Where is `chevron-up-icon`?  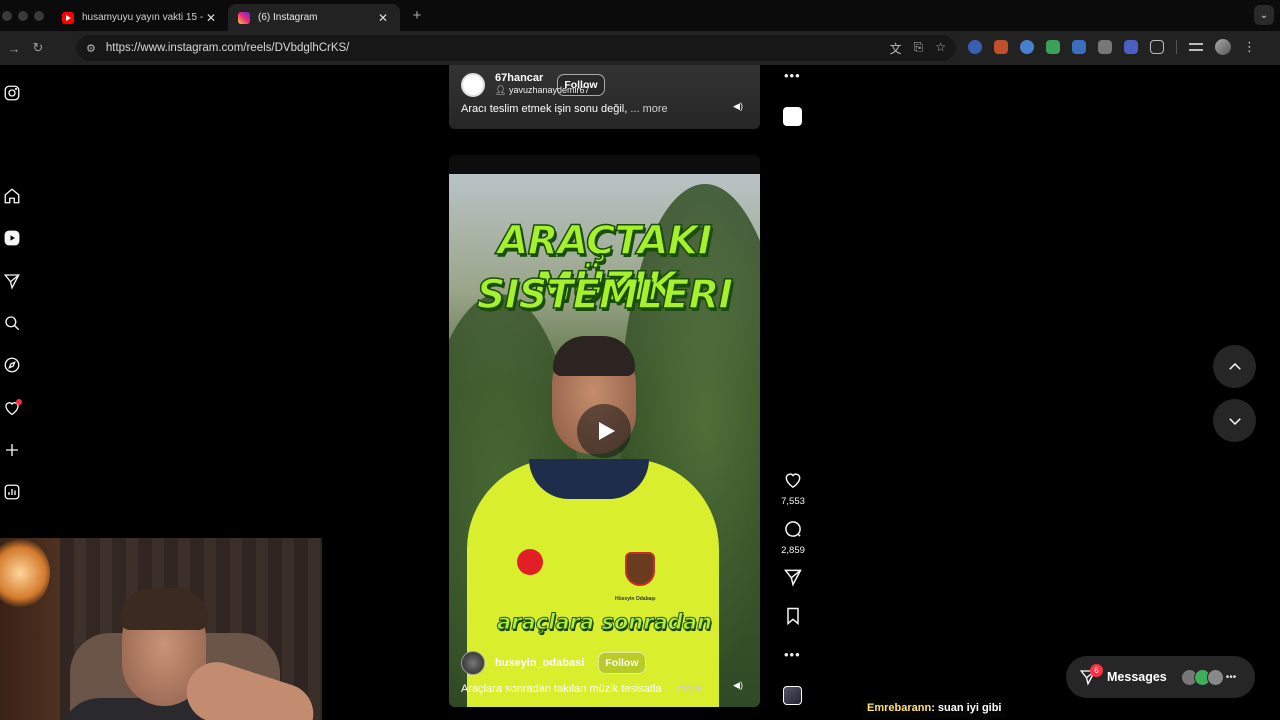
chevron-up-icon is located at coordinates (1234, 366).